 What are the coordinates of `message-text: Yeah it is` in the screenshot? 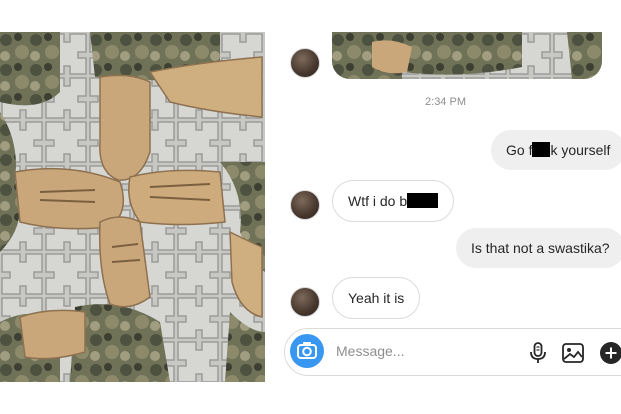 It's located at (376, 298).